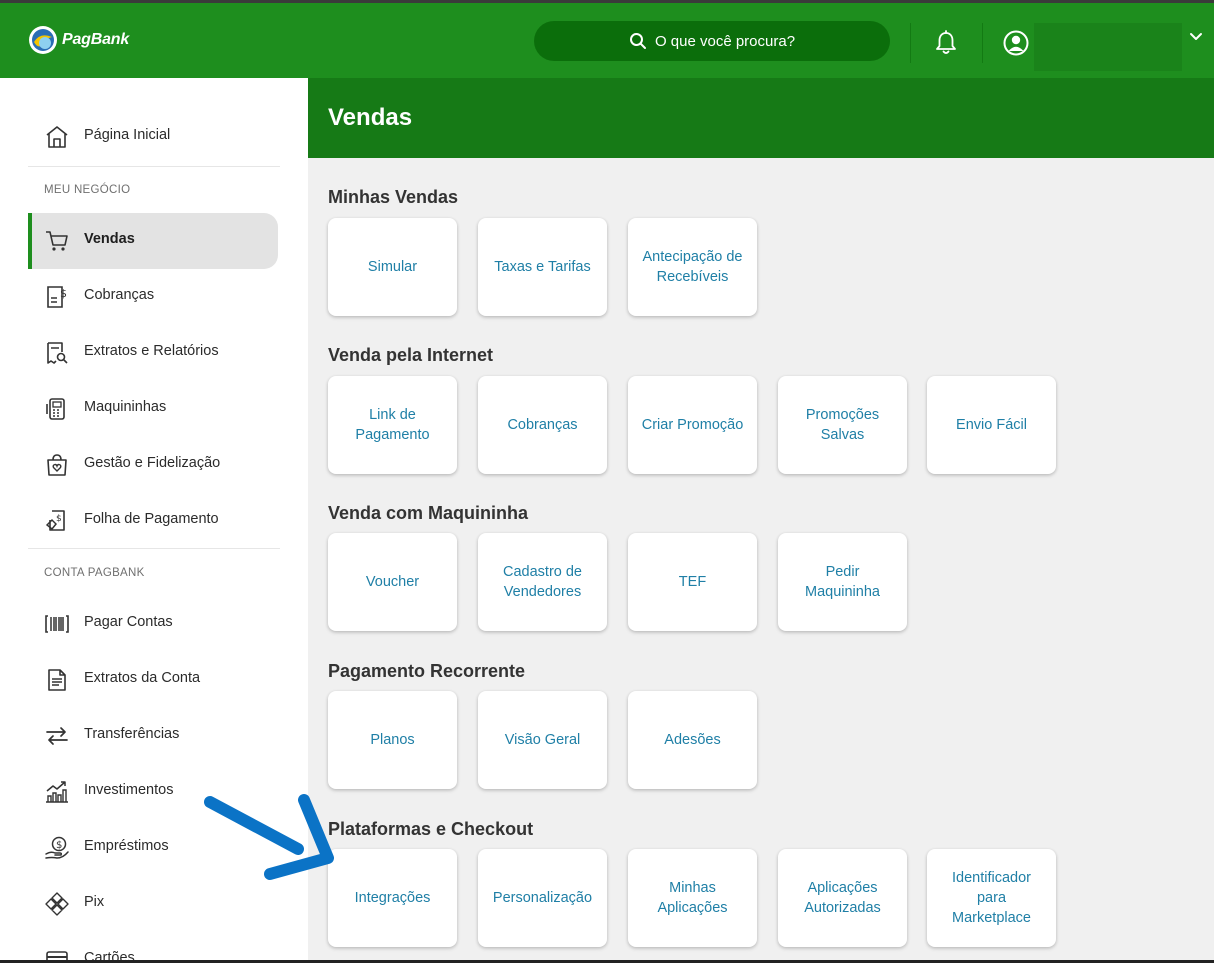 The height and width of the screenshot is (963, 1214). What do you see at coordinates (637, 41) in the screenshot?
I see `search-icon` at bounding box center [637, 41].